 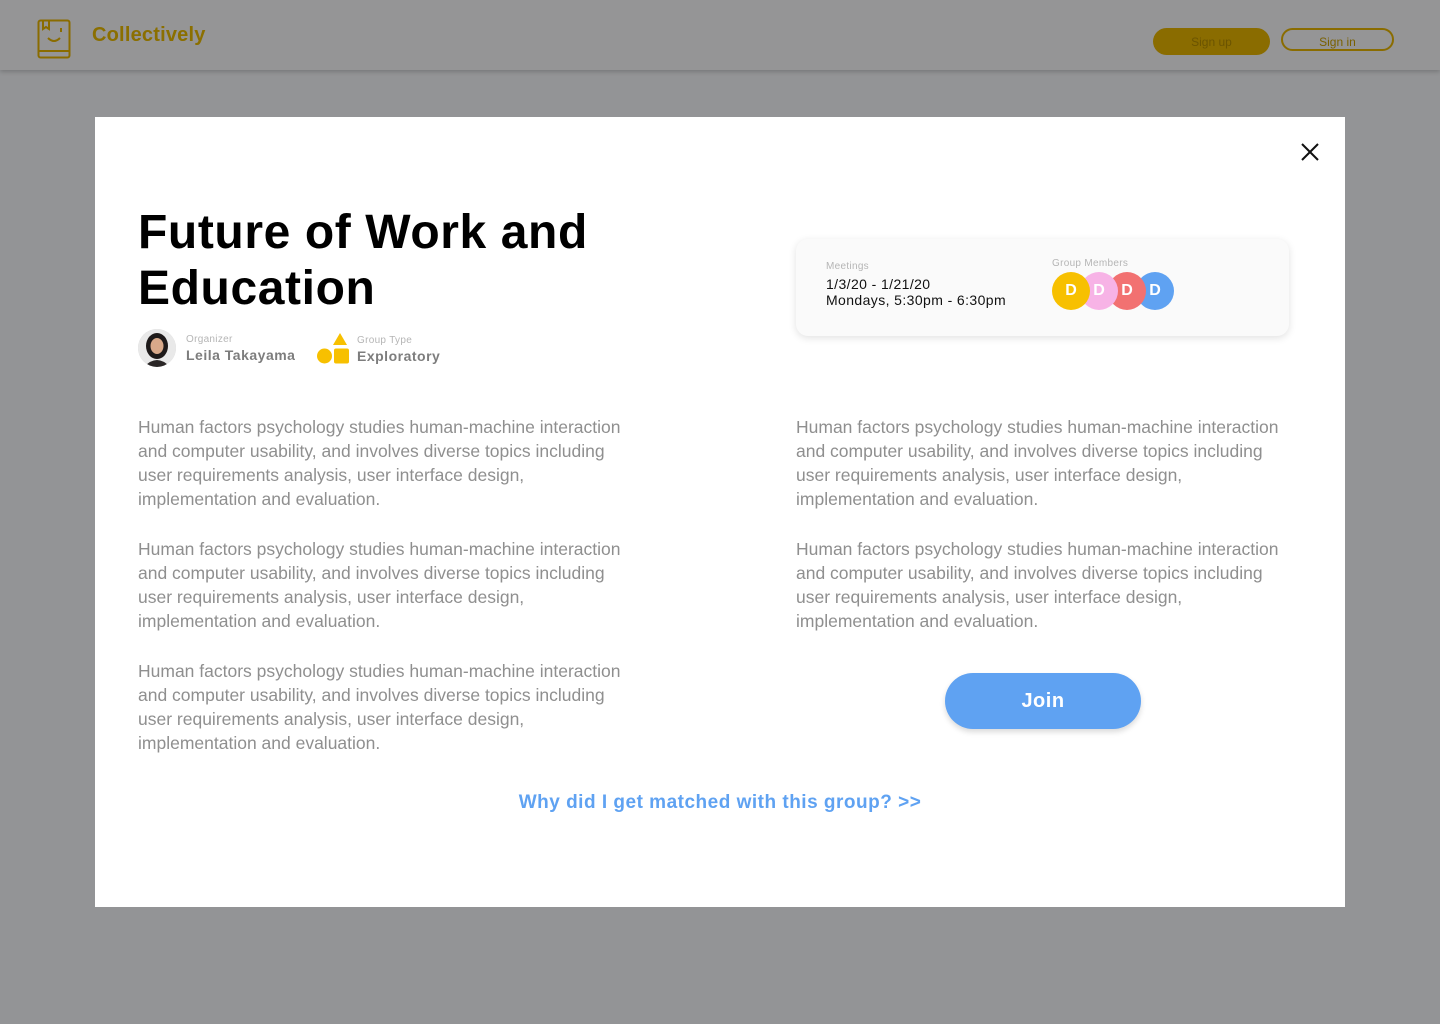 What do you see at coordinates (1043, 701) in the screenshot?
I see `join-button: Join` at bounding box center [1043, 701].